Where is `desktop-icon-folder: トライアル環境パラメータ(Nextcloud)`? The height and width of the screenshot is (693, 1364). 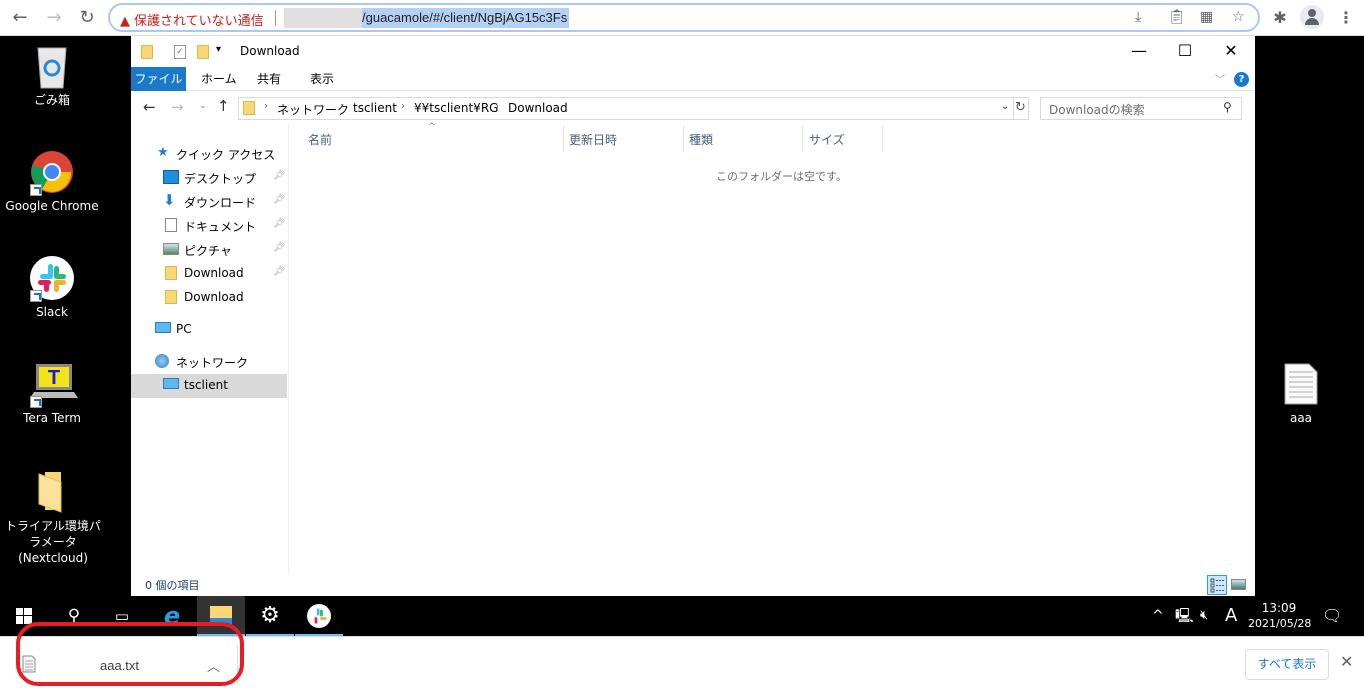
desktop-icon-folder: トライアル環境パラメータ(Nextcloud) is located at coordinates (53, 518).